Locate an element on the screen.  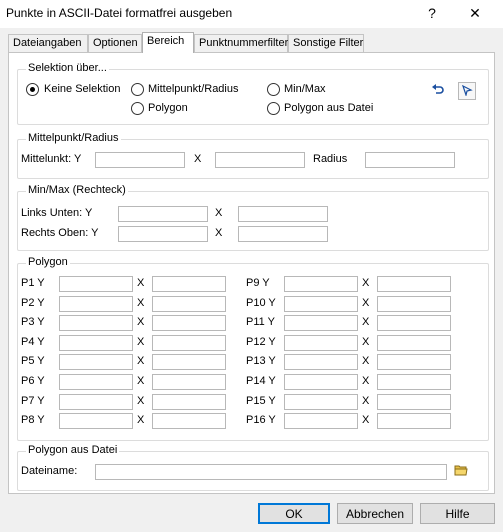
label-min-max: Min/Max is located at coordinates (305, 89).